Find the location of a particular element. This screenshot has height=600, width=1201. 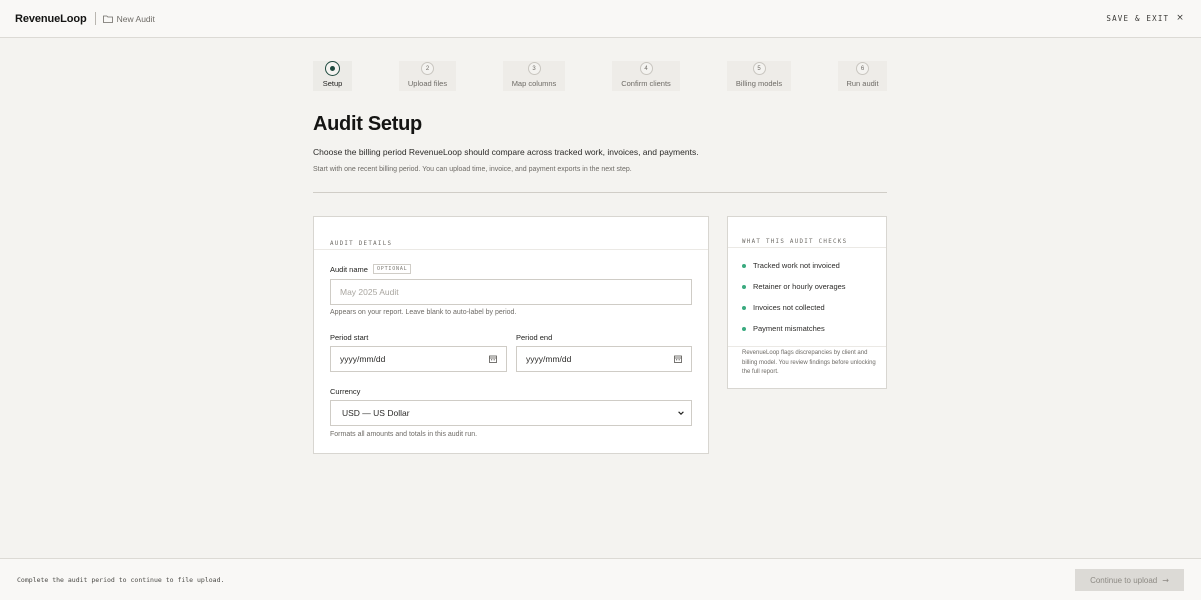

top-bar: RevenueLoop New Audit SAVE & EXIT × is located at coordinates (600, 19).